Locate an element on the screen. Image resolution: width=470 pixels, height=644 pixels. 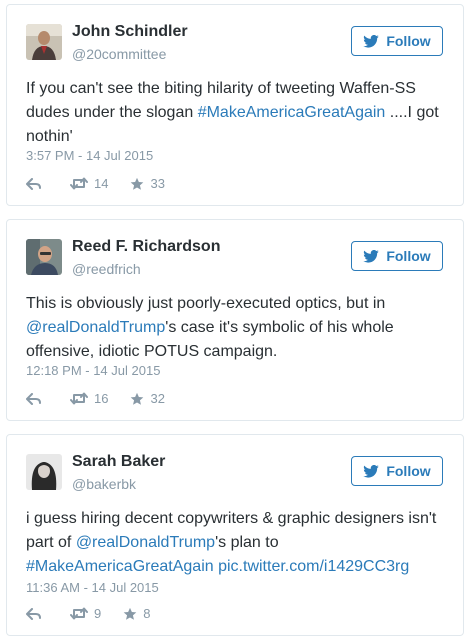
like-count: 33 is located at coordinates (157, 183).